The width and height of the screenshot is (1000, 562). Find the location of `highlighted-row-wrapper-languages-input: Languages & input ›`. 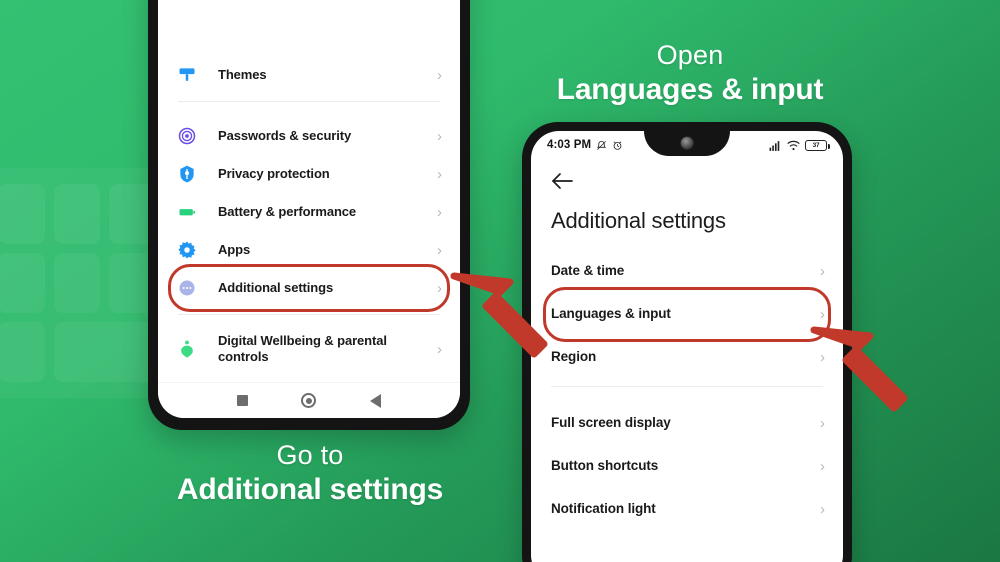

highlighted-row-wrapper-languages-input: Languages & input › is located at coordinates (687, 314).